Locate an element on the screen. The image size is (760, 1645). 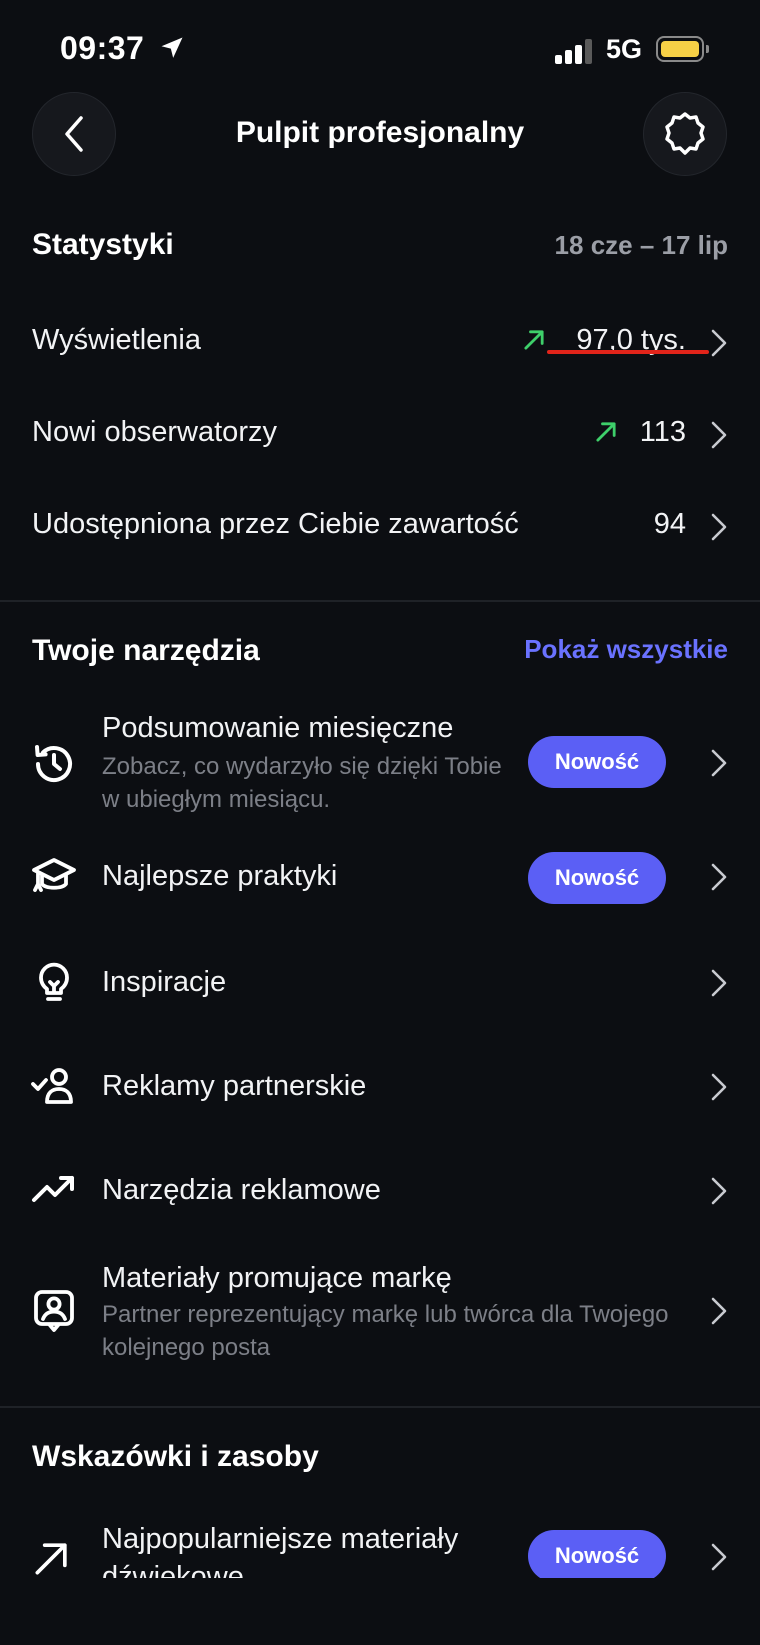
location-arrow-icon is located at coordinates (172, 47).